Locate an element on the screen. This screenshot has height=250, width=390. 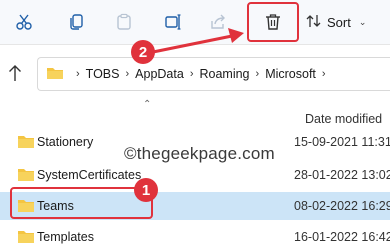
step-badge-1: 1 is located at coordinates (146, 190).